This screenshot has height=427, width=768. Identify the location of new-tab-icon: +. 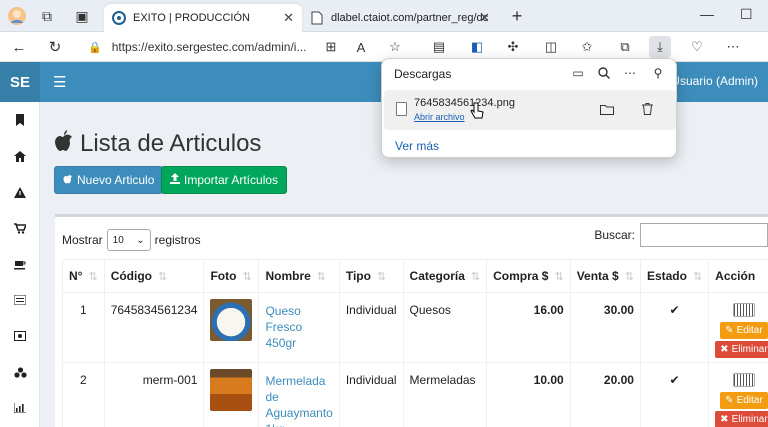
(517, 16).